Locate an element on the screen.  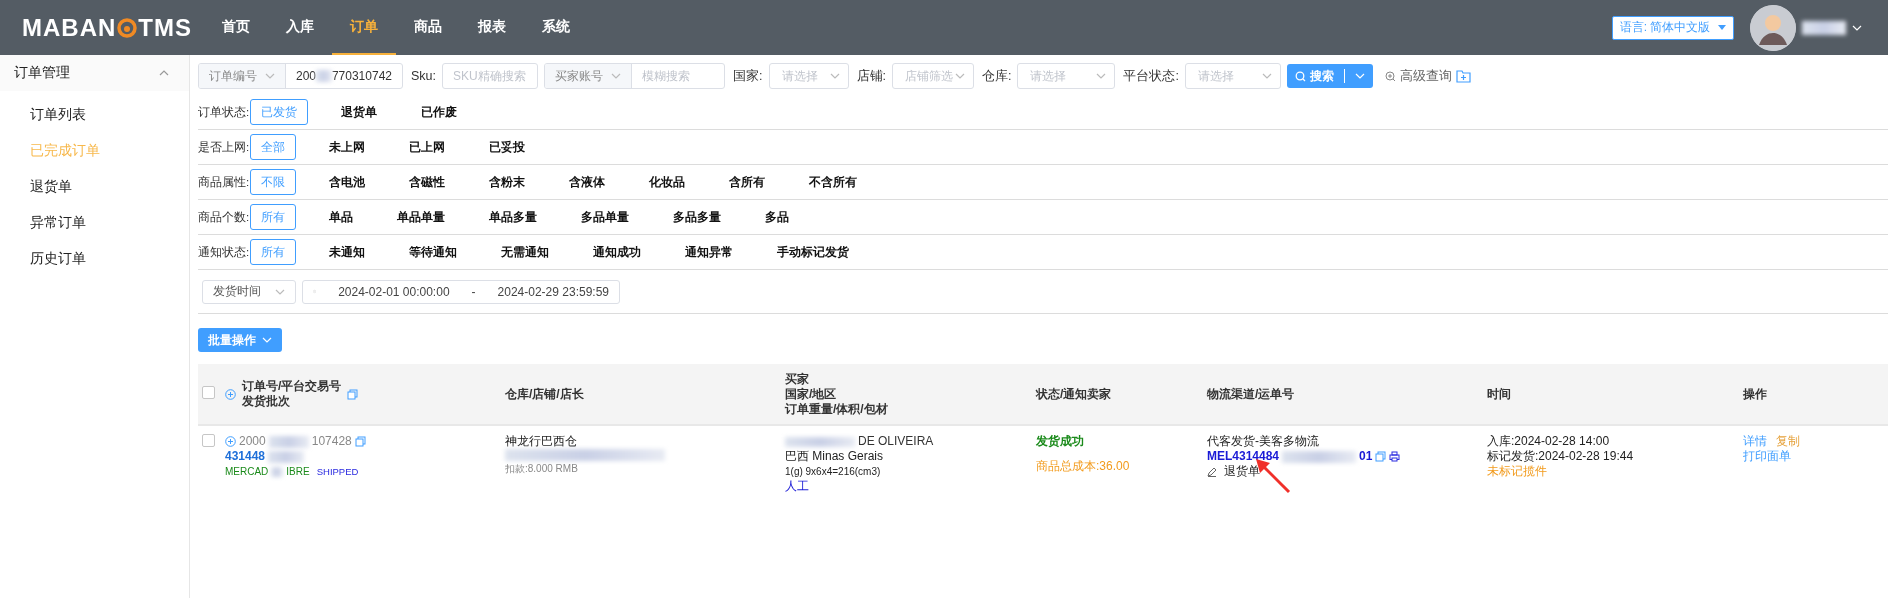
filter-option: 手动标记发货 is located at coordinates (813, 252).